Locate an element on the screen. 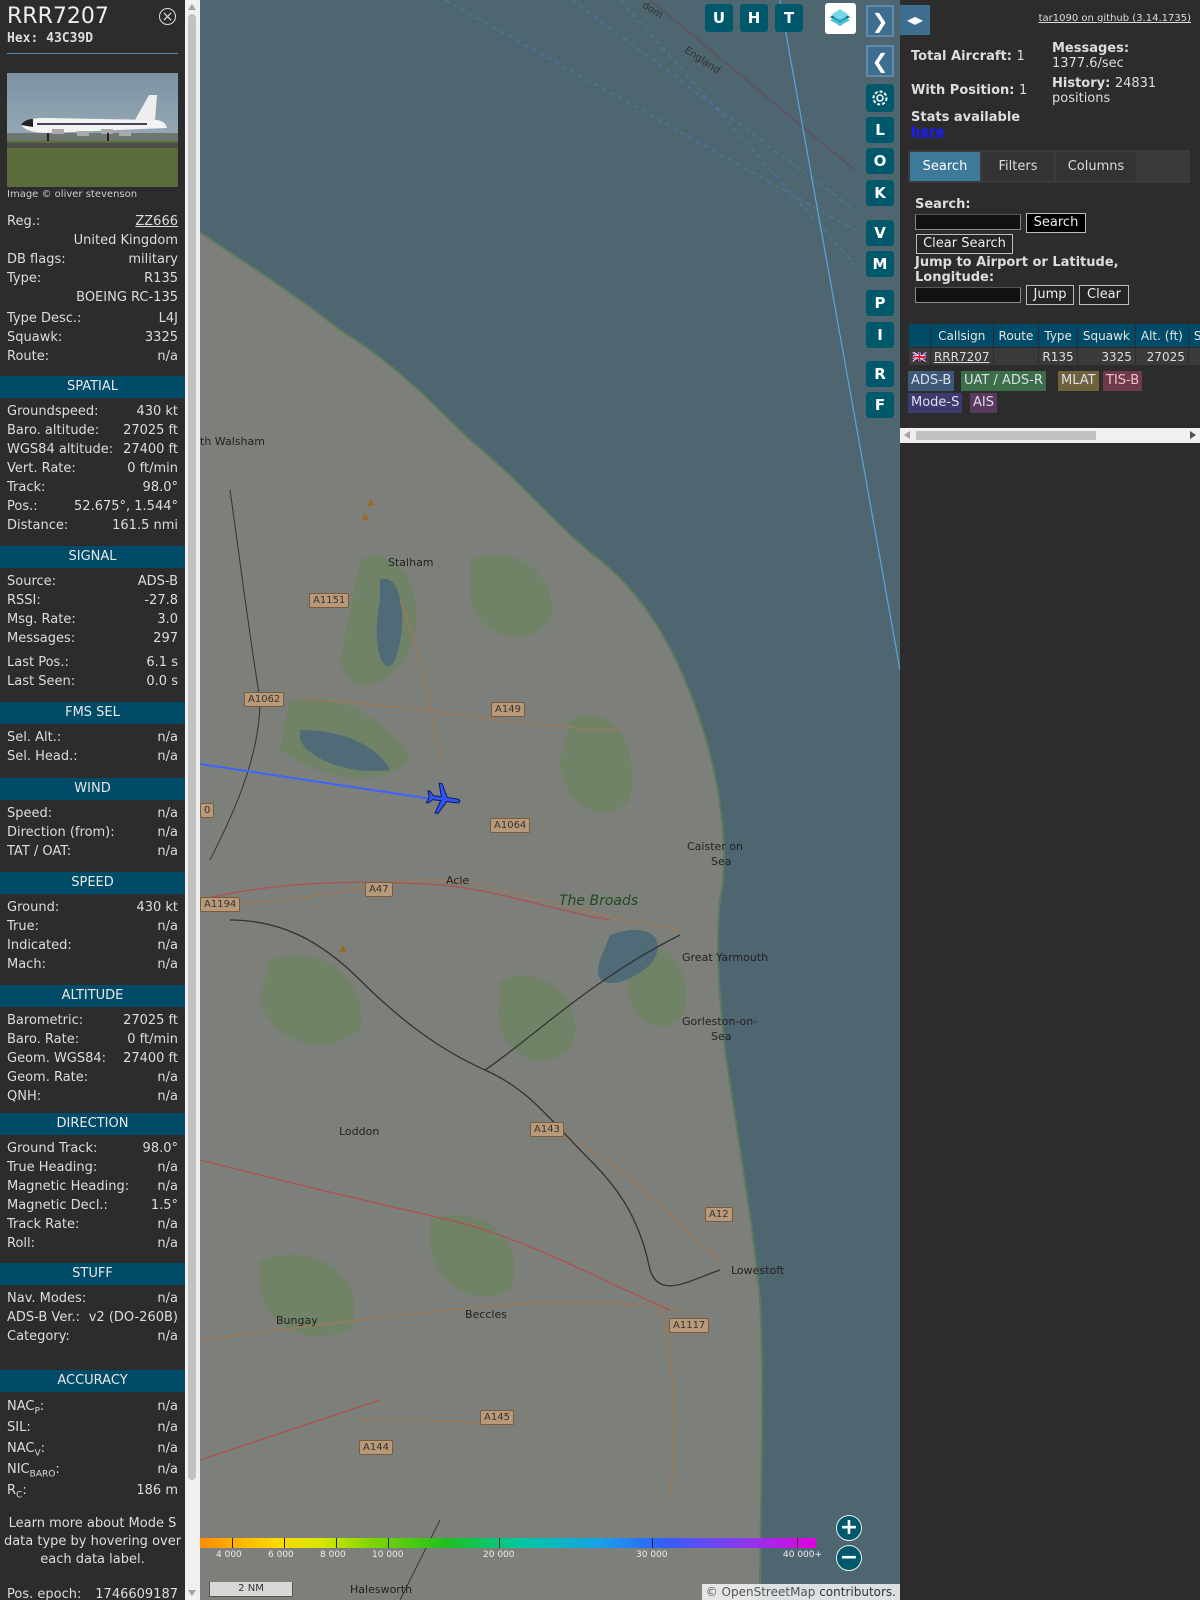 The image size is (1200, 1600). stat-label: Msg. Rate: is located at coordinates (41, 620).